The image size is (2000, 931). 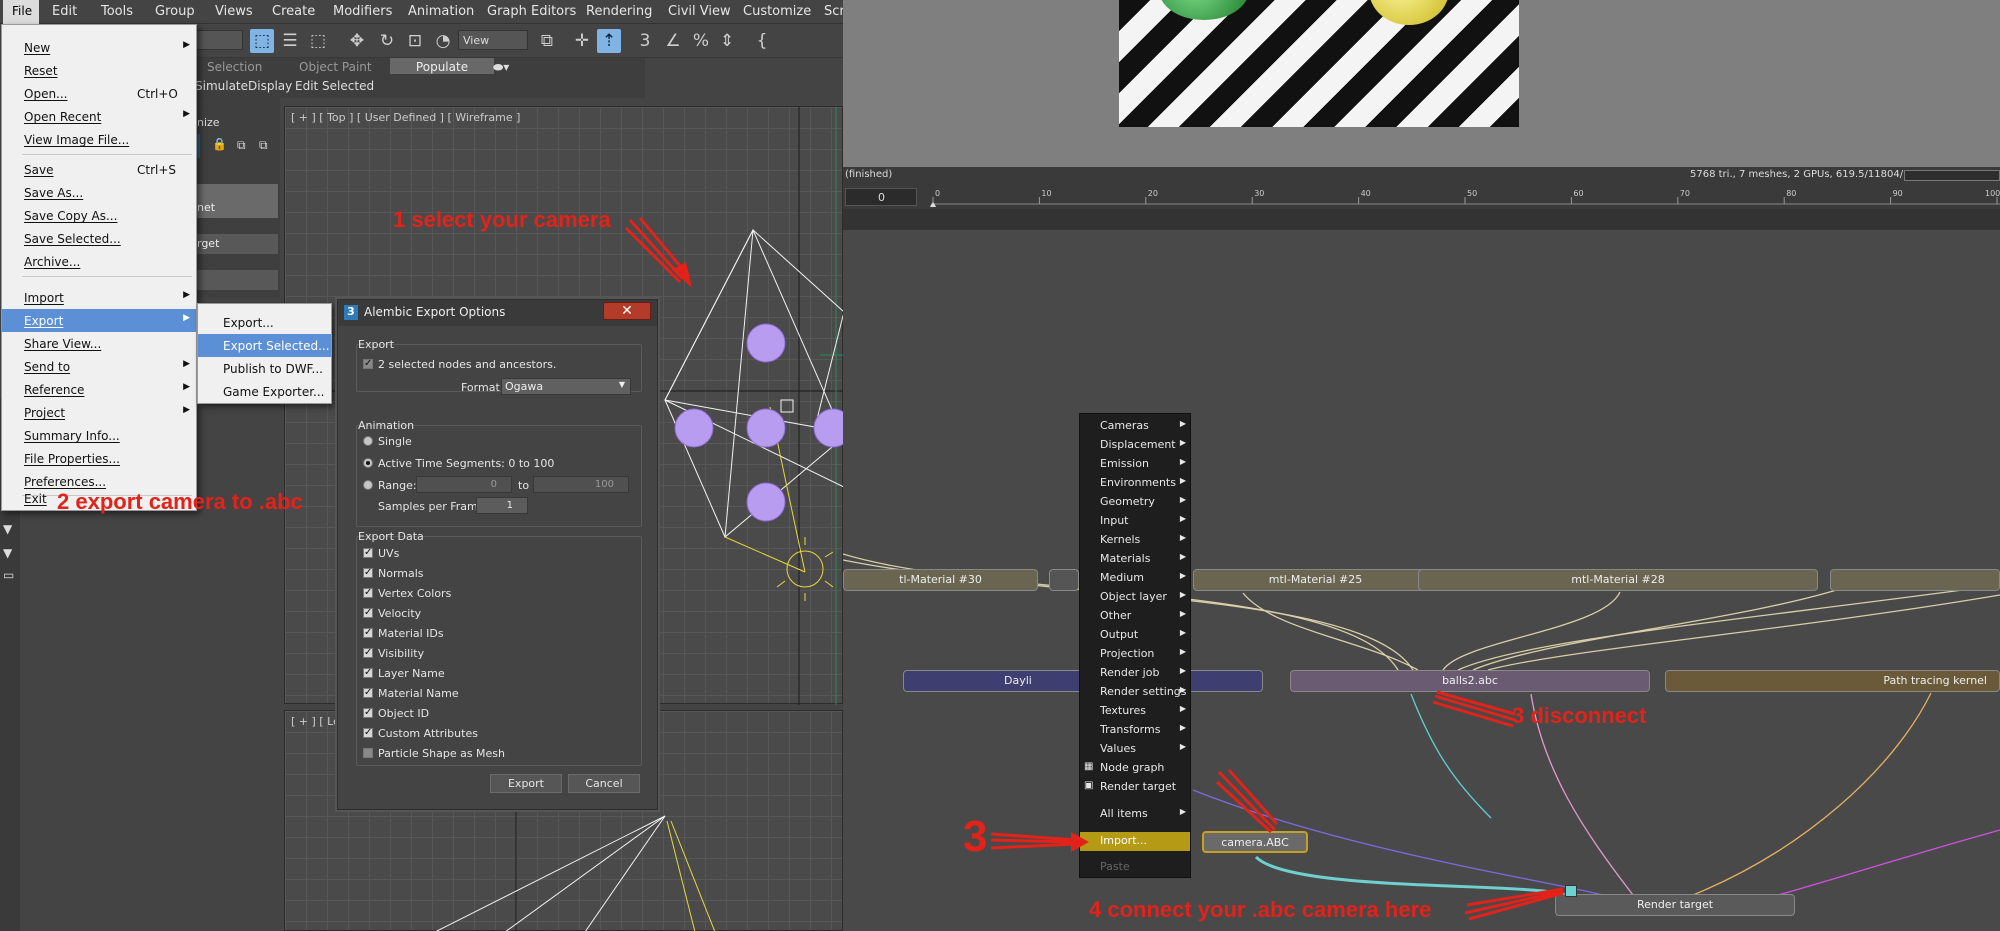 What do you see at coordinates (502, 505) in the screenshot?
I see `samples-field: 1` at bounding box center [502, 505].